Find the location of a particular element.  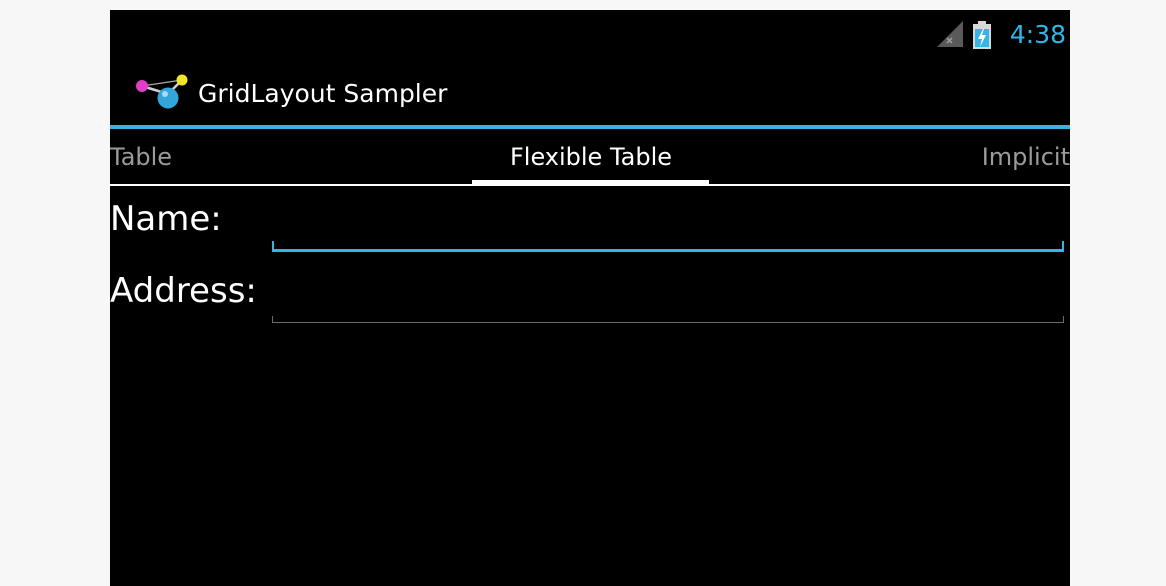

name-field is located at coordinates (668, 234).